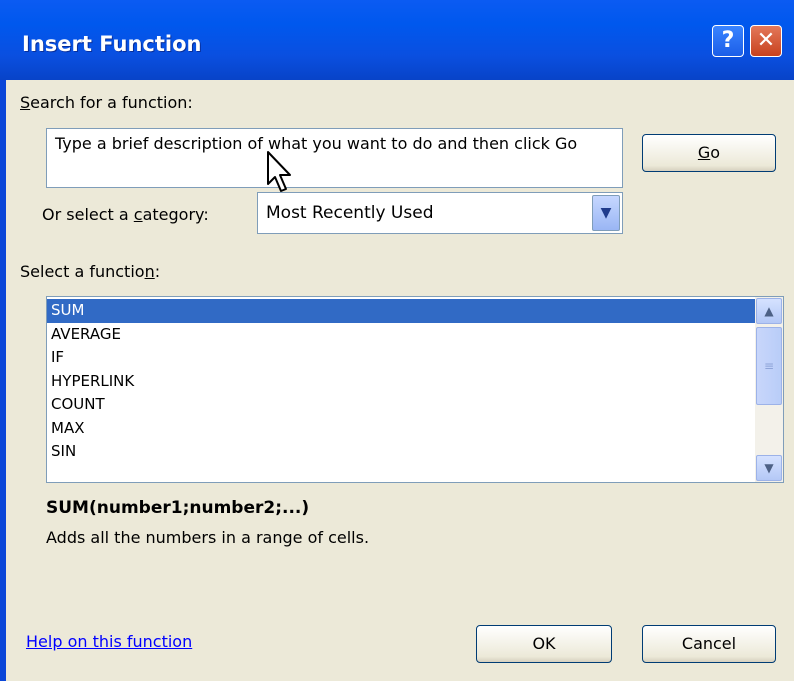 This screenshot has height=681, width=794. What do you see at coordinates (175, 214) in the screenshot?
I see `category-label-rest: ategory:` at bounding box center [175, 214].